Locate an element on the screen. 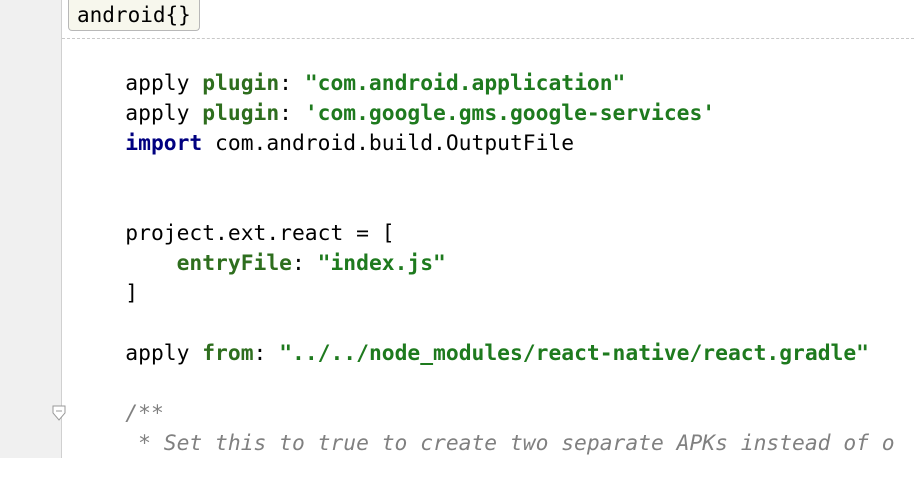  code-line: apply plugin: "com.android.application" is located at coordinates (494, 67).